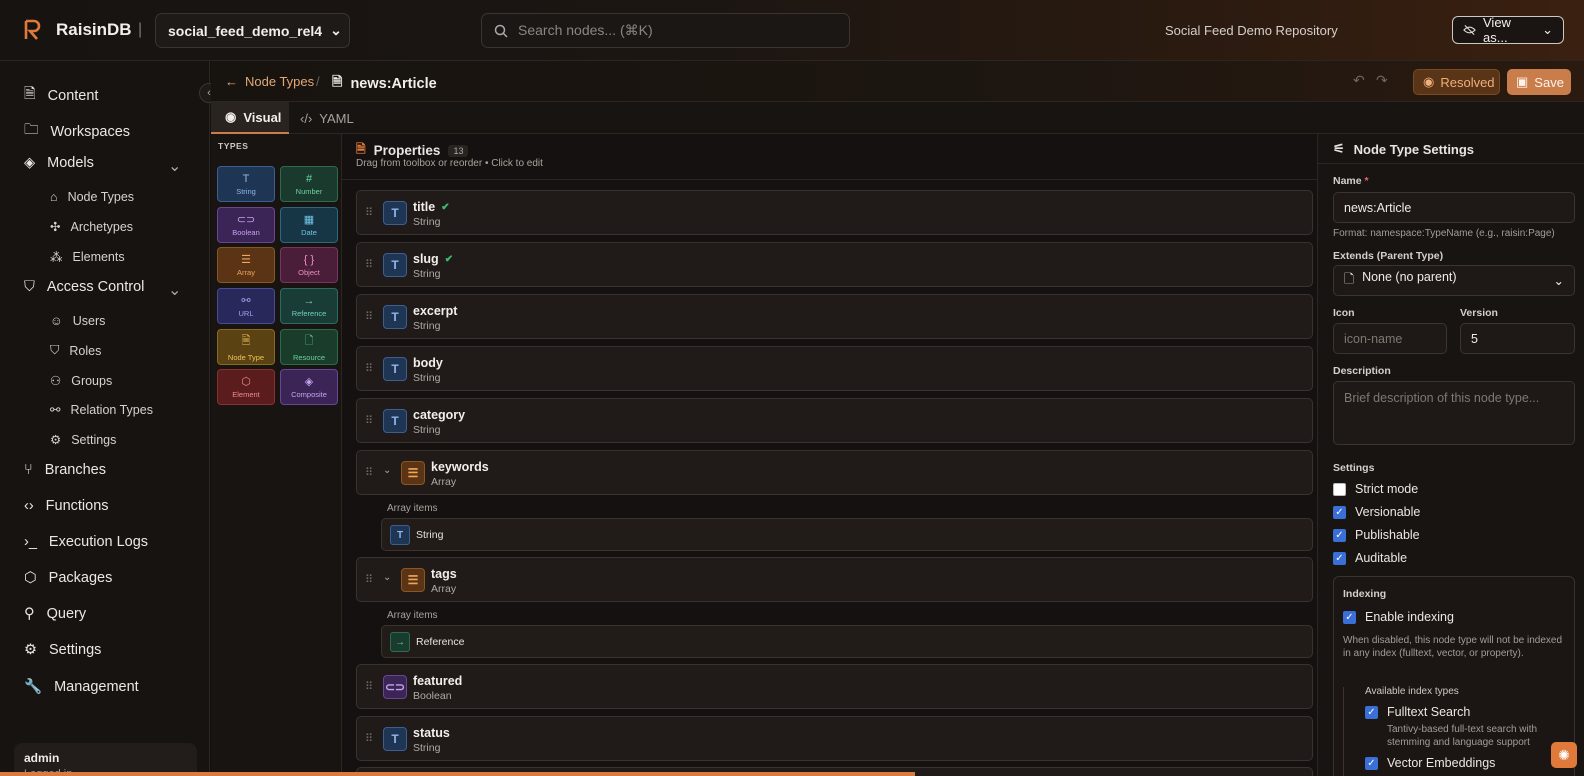 The height and width of the screenshot is (776, 1584). I want to click on sidebar-item-packages: ⬡ Packages, so click(68, 578).